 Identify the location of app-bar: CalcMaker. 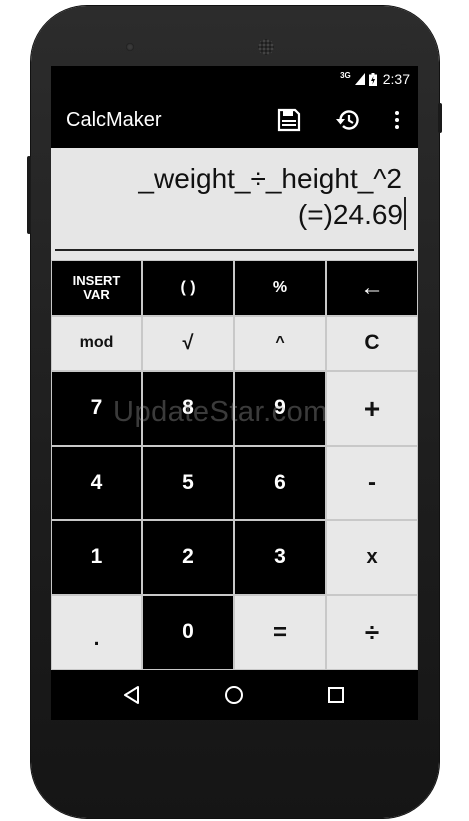
(234, 120).